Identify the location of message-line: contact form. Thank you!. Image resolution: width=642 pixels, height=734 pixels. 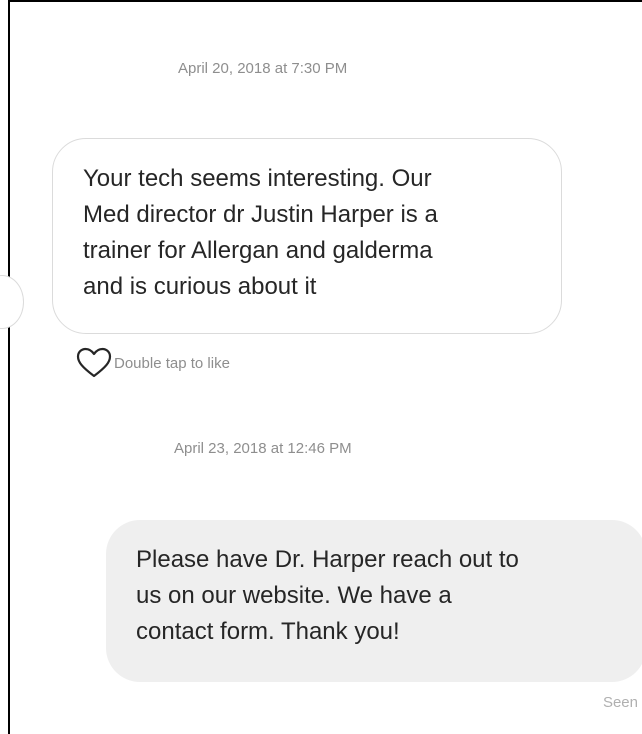
(268, 631).